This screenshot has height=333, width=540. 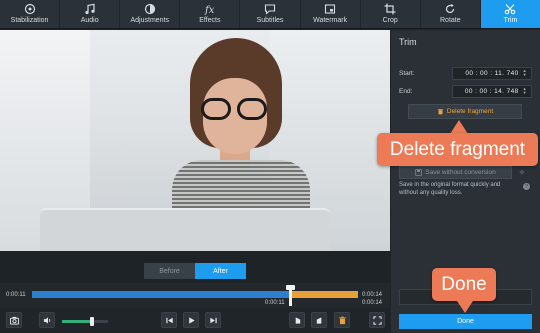 I want to click on stabilization-icon, so click(x=29, y=9).